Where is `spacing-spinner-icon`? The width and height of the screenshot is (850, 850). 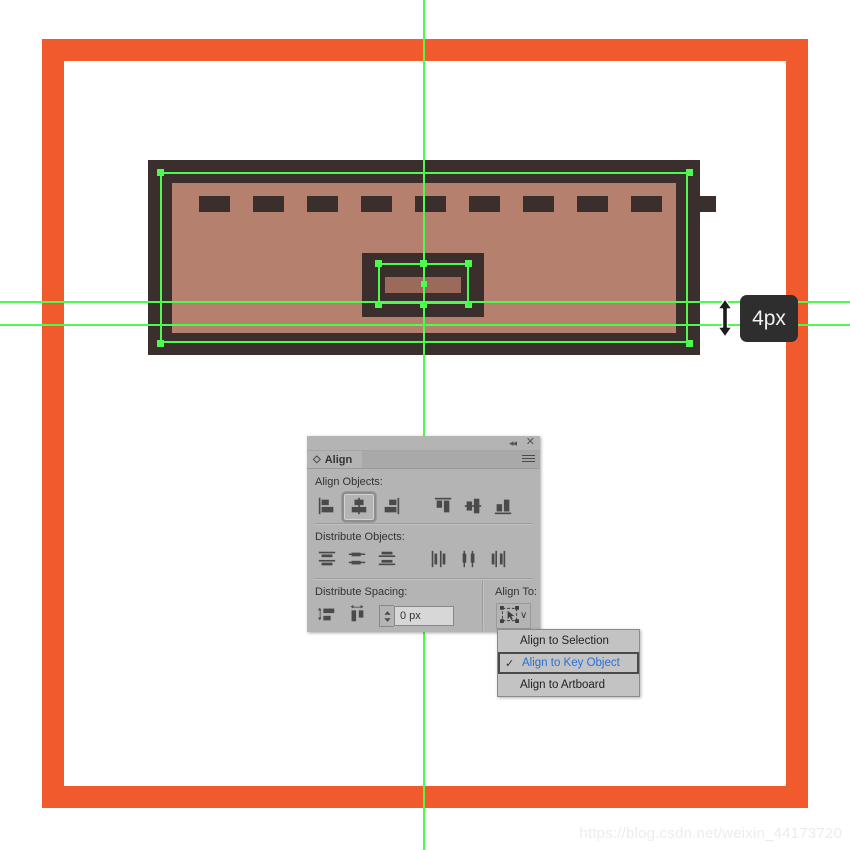
spacing-spinner-icon is located at coordinates (386, 616).